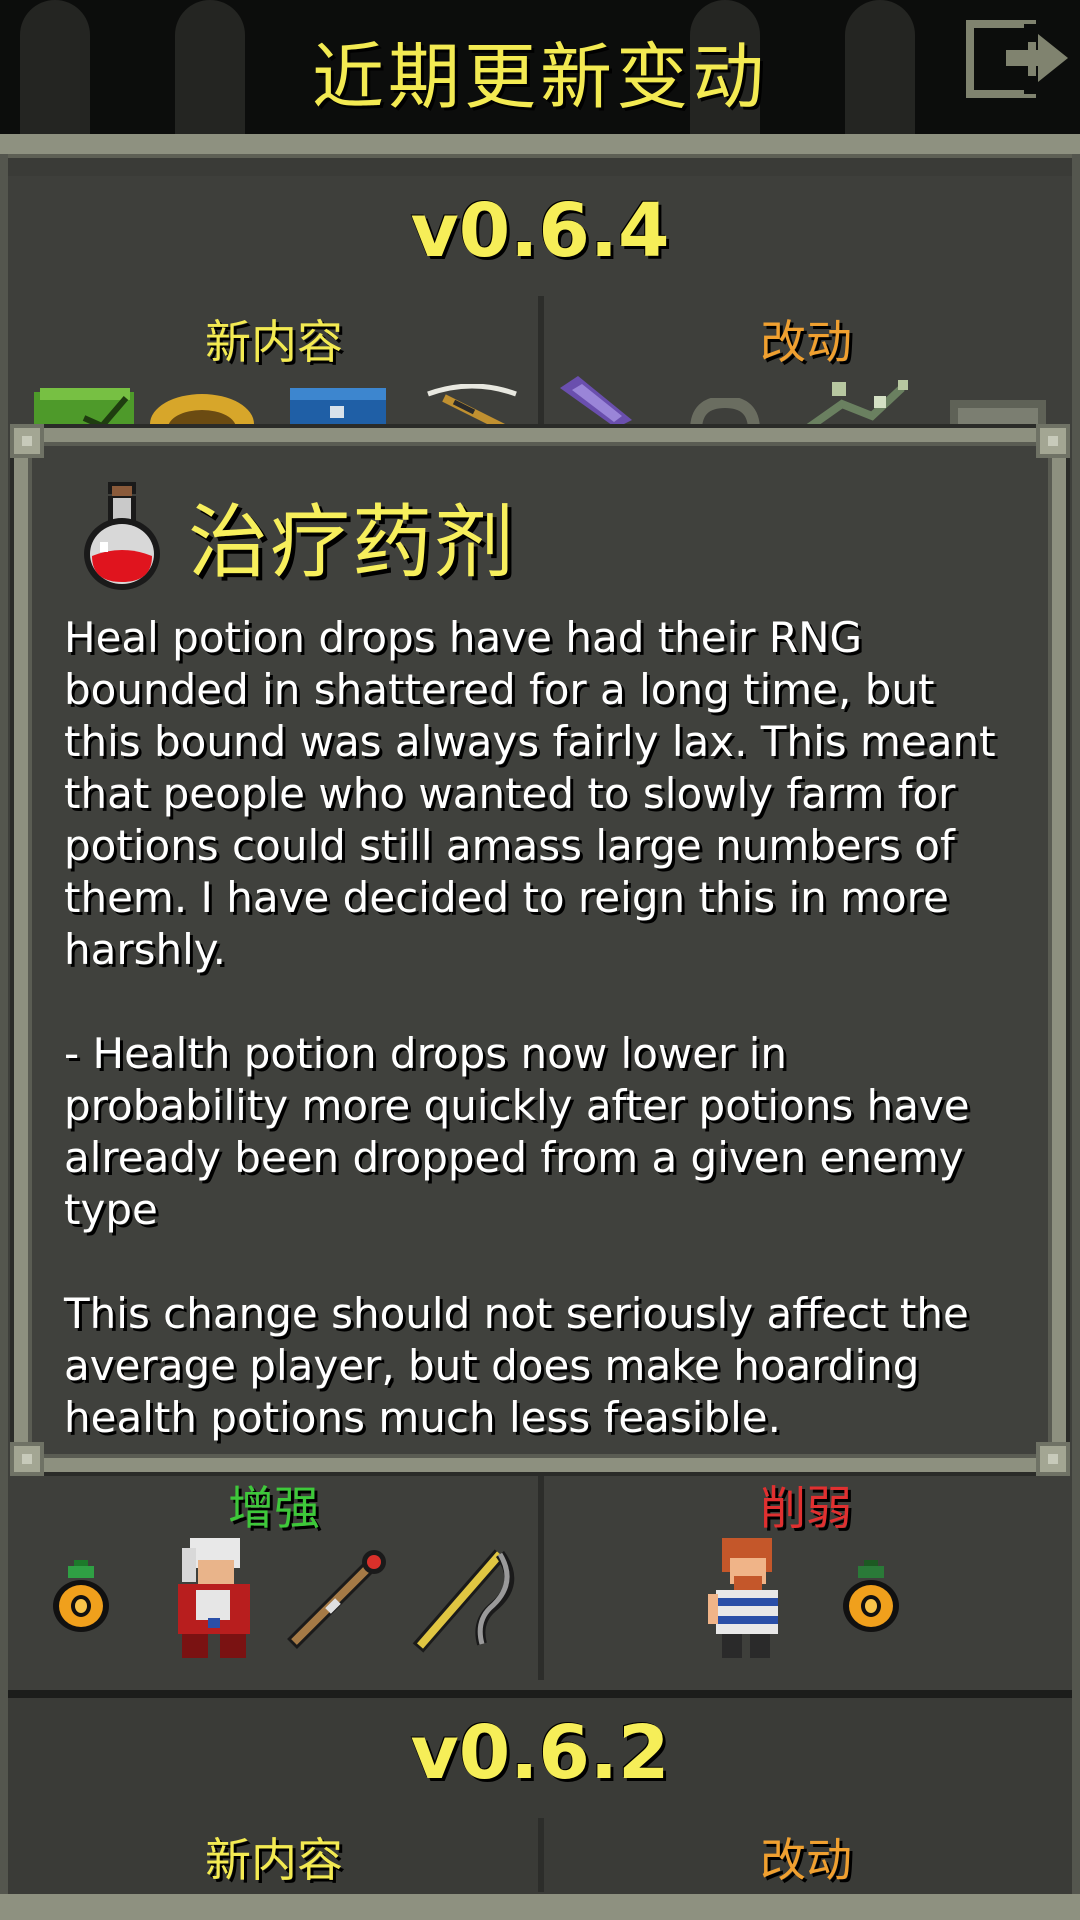 This screenshot has width=1080, height=1920. Describe the element at coordinates (472, 408) in the screenshot. I see `bow-icon` at that location.